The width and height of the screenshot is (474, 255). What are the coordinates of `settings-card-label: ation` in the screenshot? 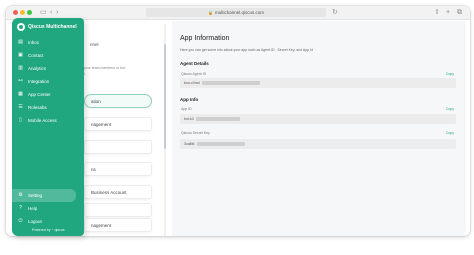 It's located at (96, 101).